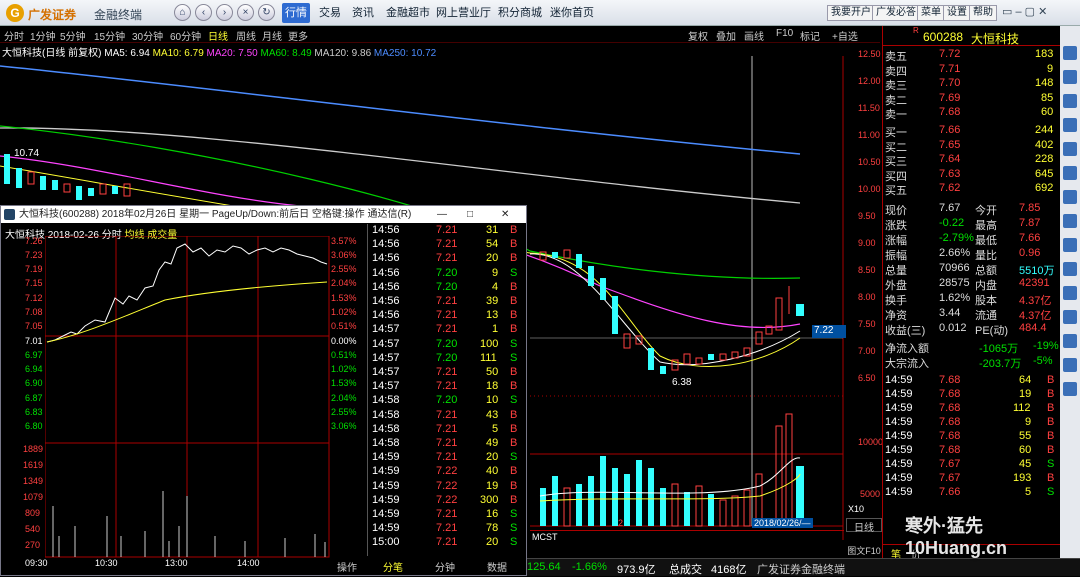  Describe the element at coordinates (393, 566) in the screenshot. I see `tab-ticks: 分笔` at that location.